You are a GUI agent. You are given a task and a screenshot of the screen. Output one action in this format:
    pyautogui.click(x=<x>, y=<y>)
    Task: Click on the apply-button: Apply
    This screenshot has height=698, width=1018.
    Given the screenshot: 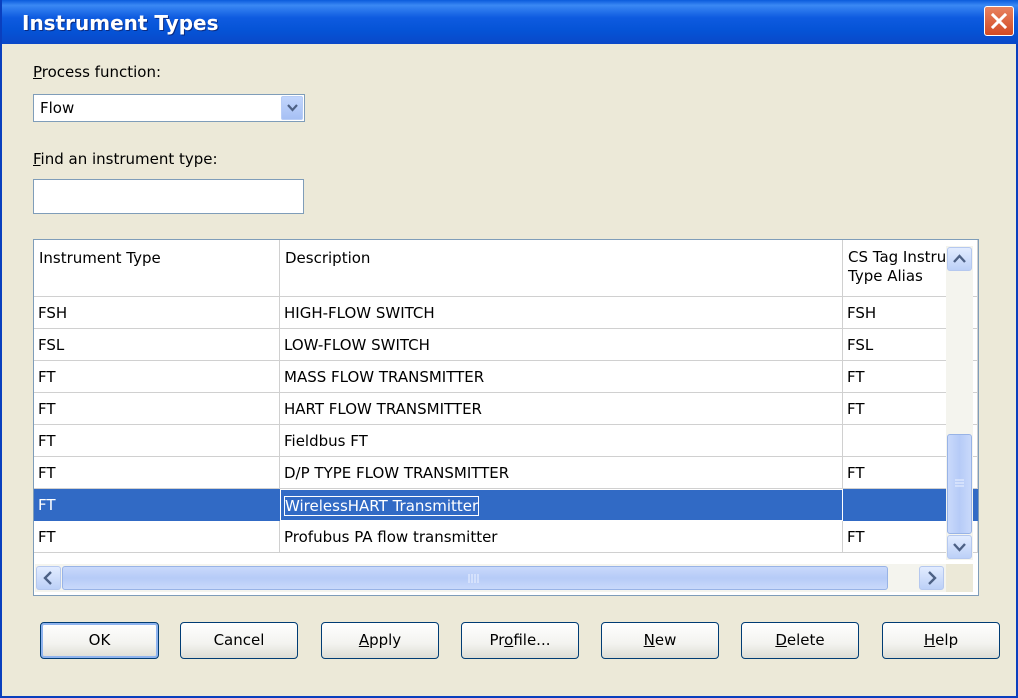 What is the action you would take?
    pyautogui.click(x=380, y=640)
    